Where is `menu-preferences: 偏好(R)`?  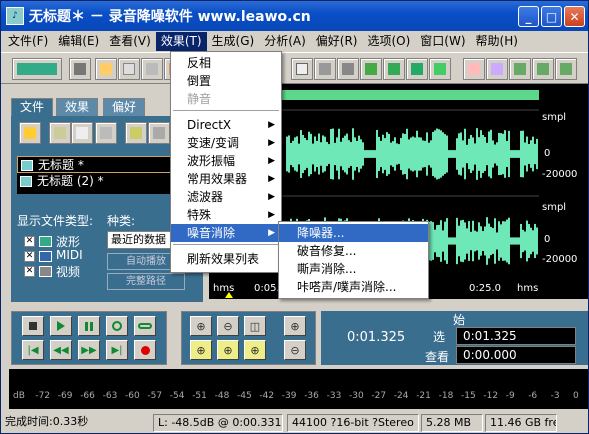 menu-preferences: 偏好(R) is located at coordinates (337, 41).